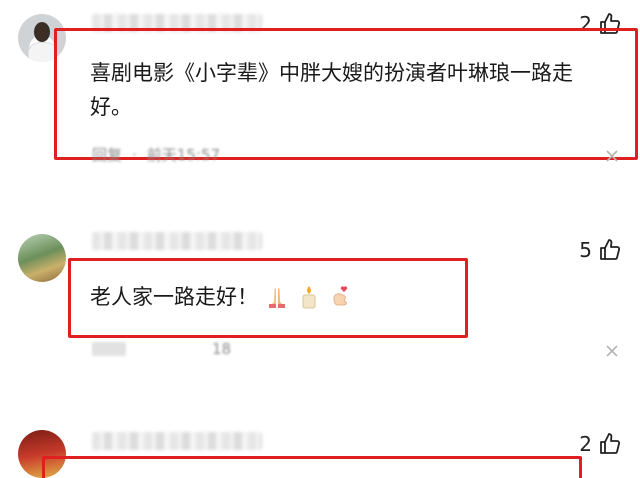 Image resolution: width=640 pixels, height=478 pixels. I want to click on praying-hands-icon, so click(277, 298).